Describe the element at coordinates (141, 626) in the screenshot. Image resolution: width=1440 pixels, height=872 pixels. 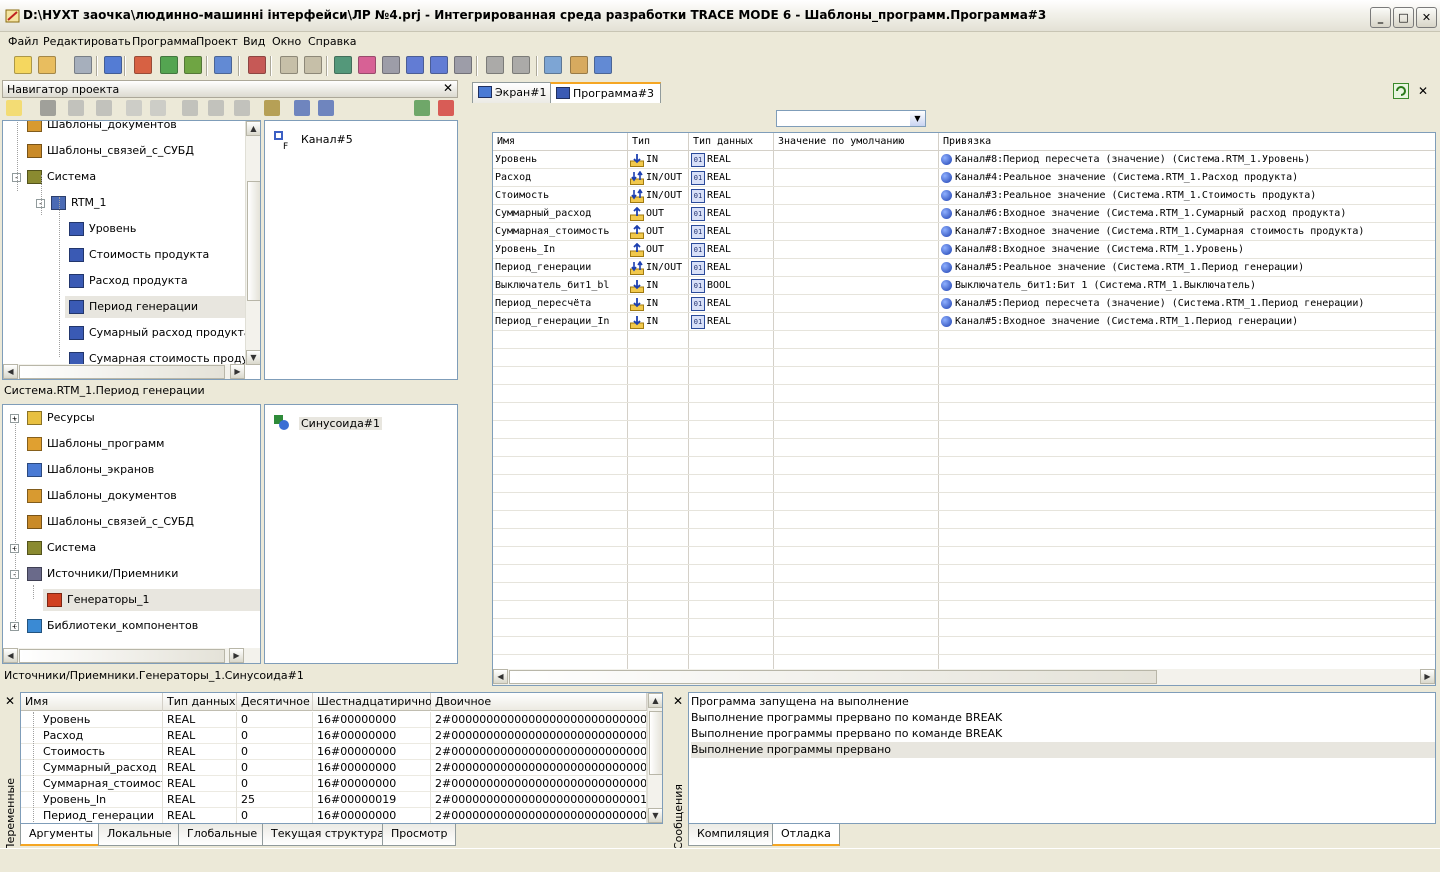
I see `tree-item: Библиотеки_компонентов` at that location.